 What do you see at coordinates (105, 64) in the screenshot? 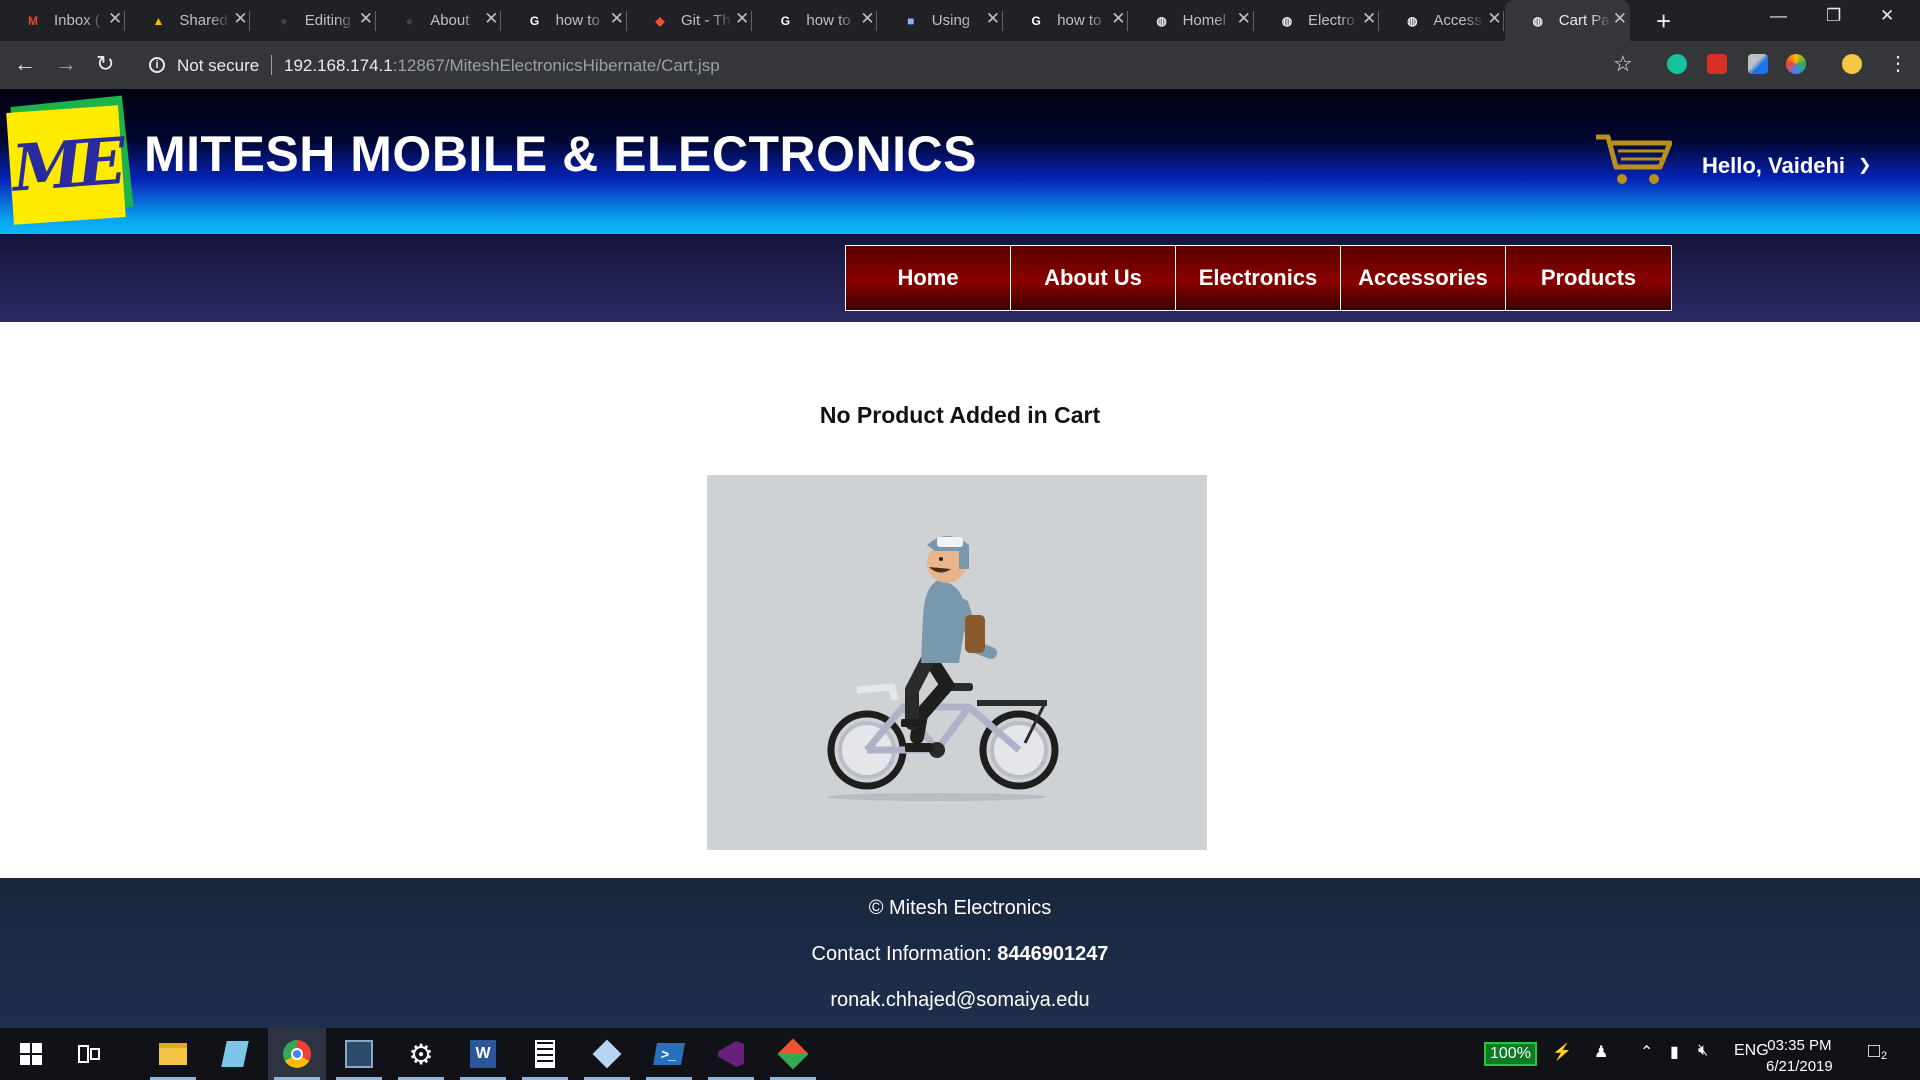
I see `reload-button: ↻` at bounding box center [105, 64].